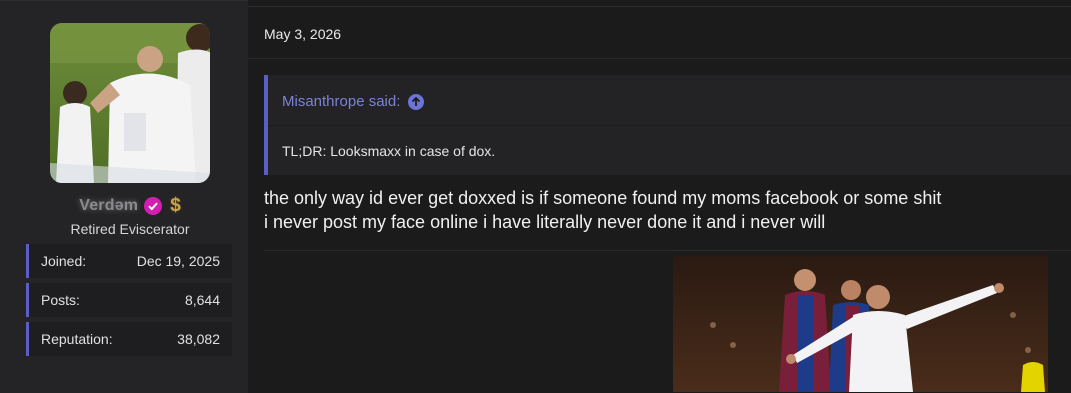 Image resolution: width=1071 pixels, height=393 pixels. What do you see at coordinates (130, 229) in the screenshot?
I see `user-title: Retired Eviscerator` at bounding box center [130, 229].